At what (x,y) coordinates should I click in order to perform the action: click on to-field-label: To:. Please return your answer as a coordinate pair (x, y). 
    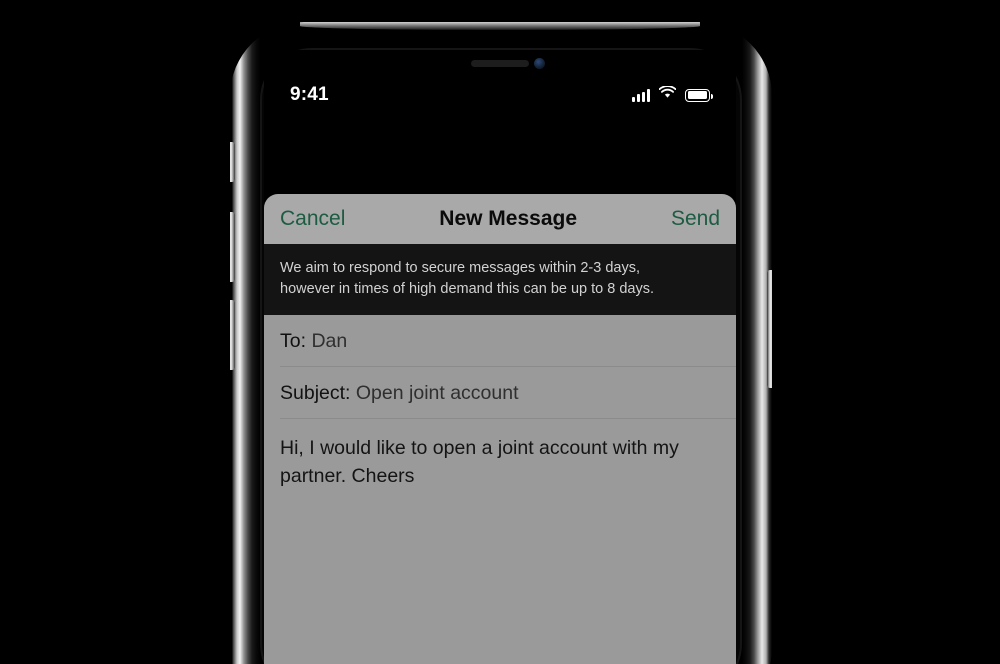
    Looking at the image, I should click on (293, 341).